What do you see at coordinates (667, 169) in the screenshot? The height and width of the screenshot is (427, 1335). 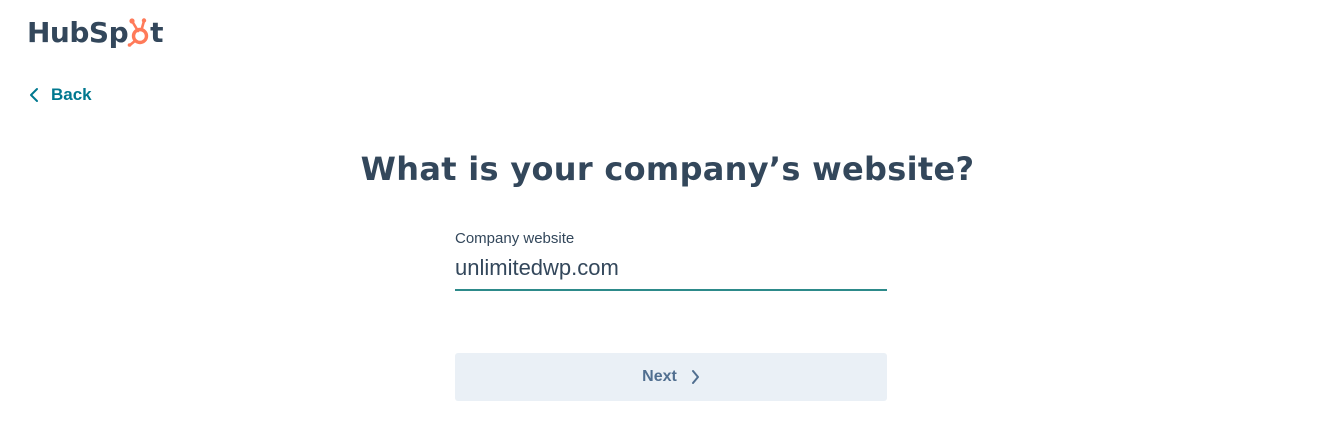 I see `page-title: What is your company’s website?` at bounding box center [667, 169].